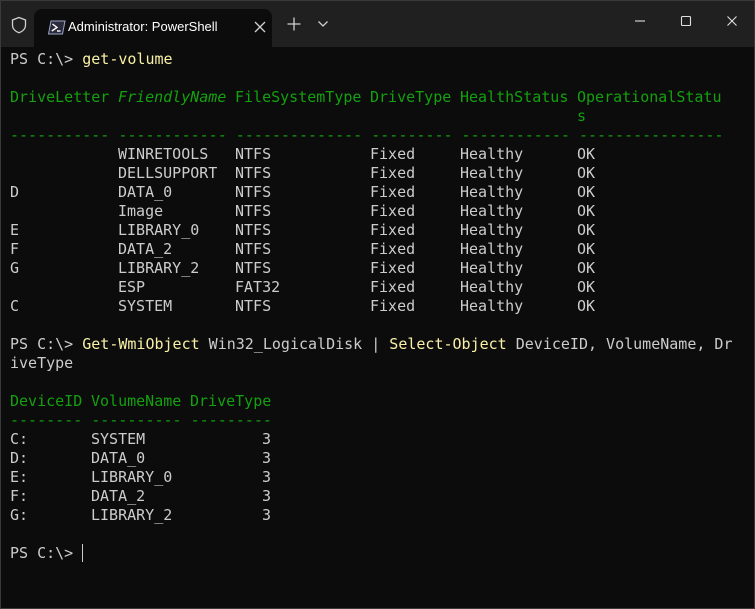 Image resolution: width=755 pixels, height=609 pixels. What do you see at coordinates (163, 154) in the screenshot?
I see `cell-name: WINRETOOLS` at bounding box center [163, 154].